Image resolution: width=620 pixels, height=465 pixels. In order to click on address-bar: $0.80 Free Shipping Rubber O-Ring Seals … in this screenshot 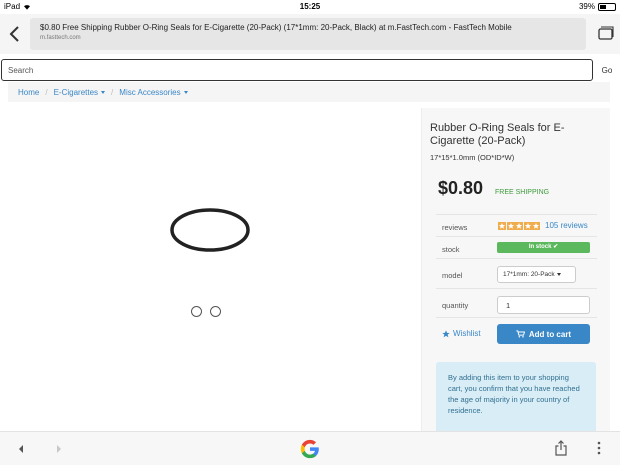, I will do `click(308, 34)`.